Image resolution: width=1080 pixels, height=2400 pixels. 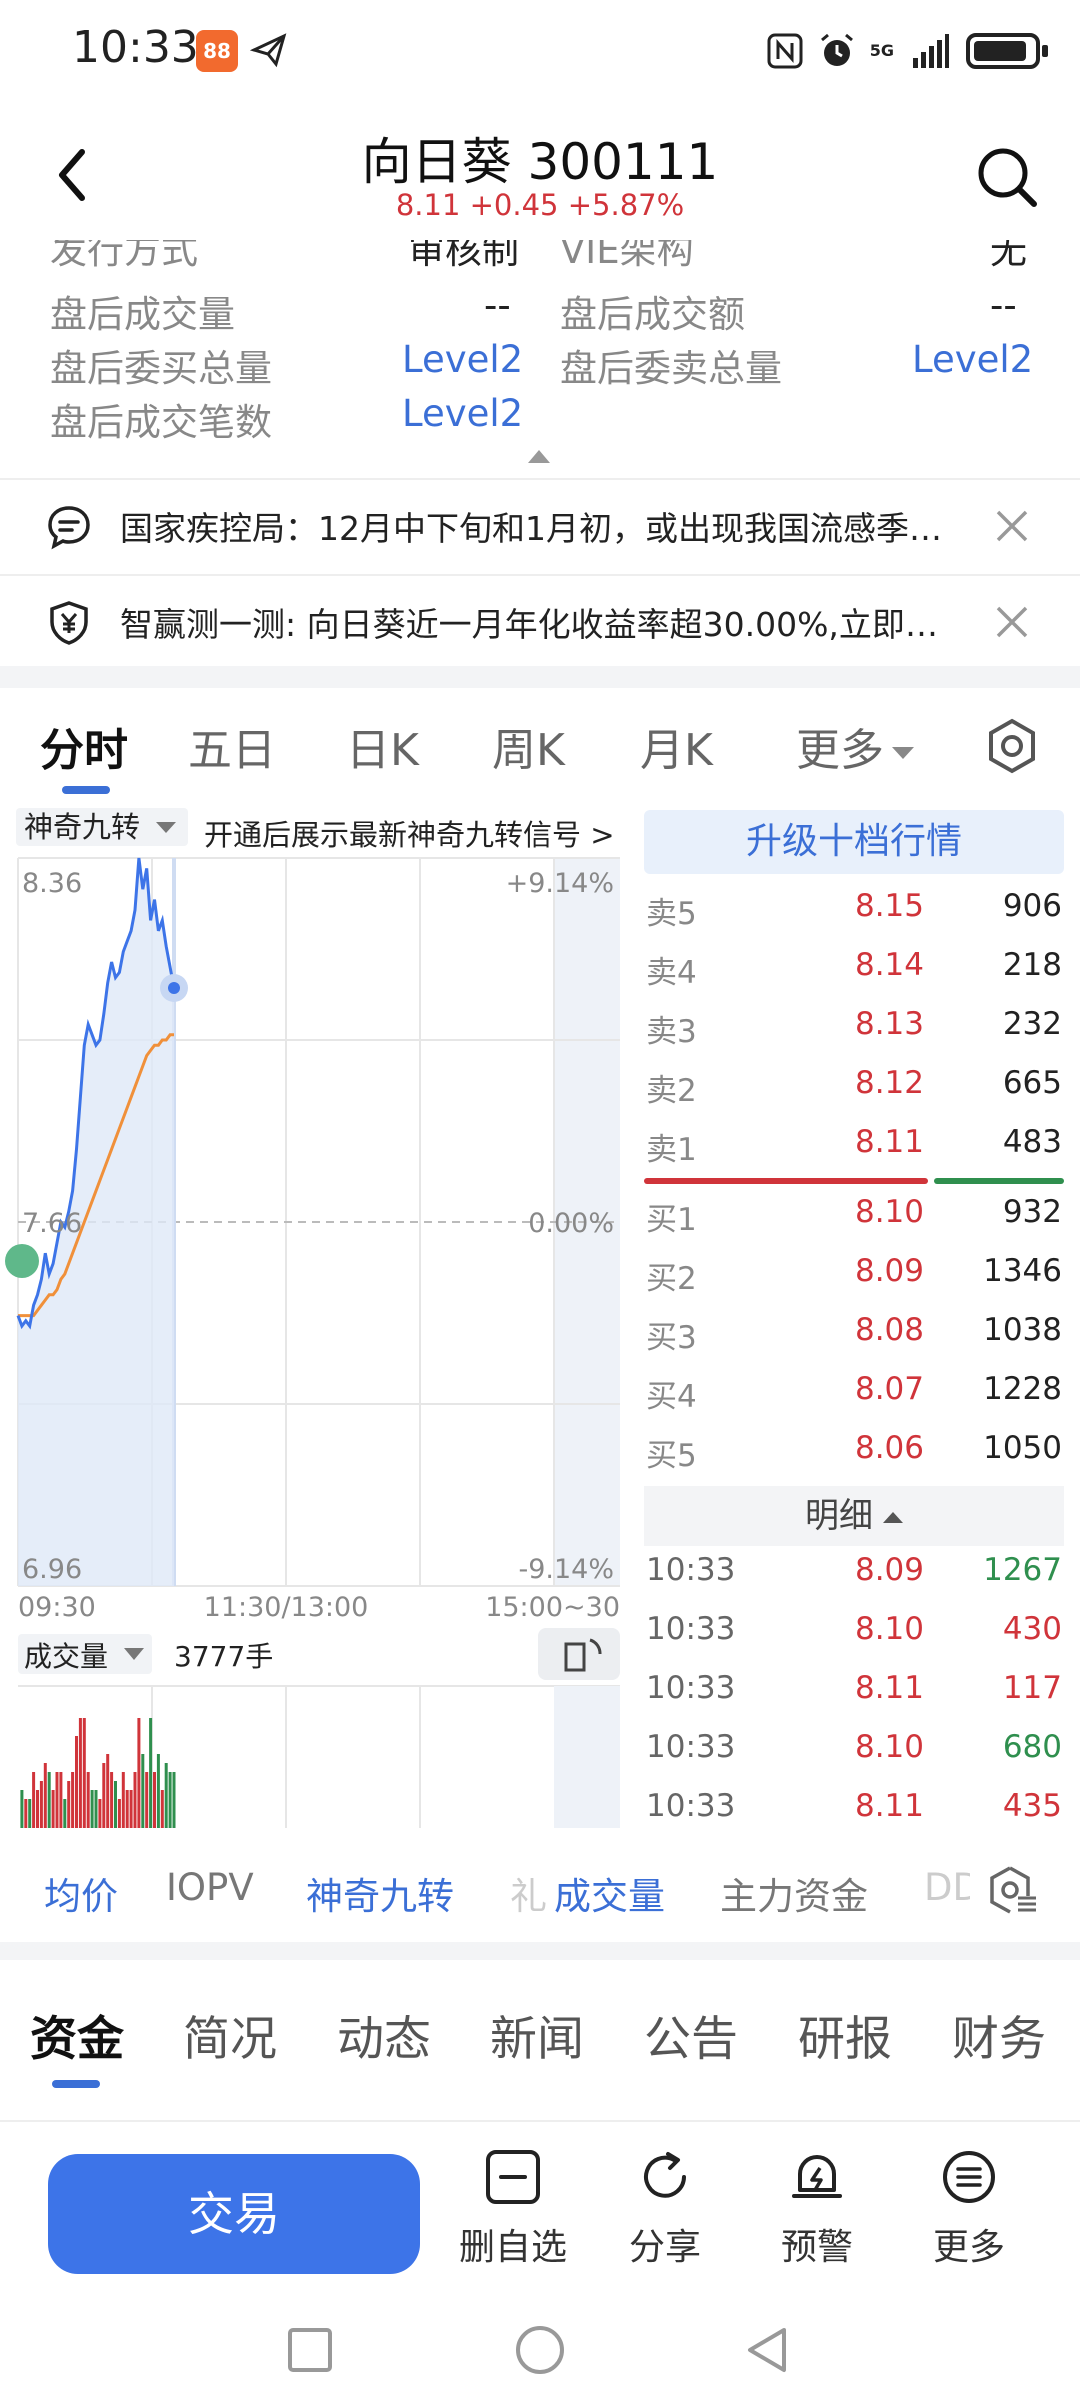 I want to click on recent-apps-icon, so click(x=310, y=2350).